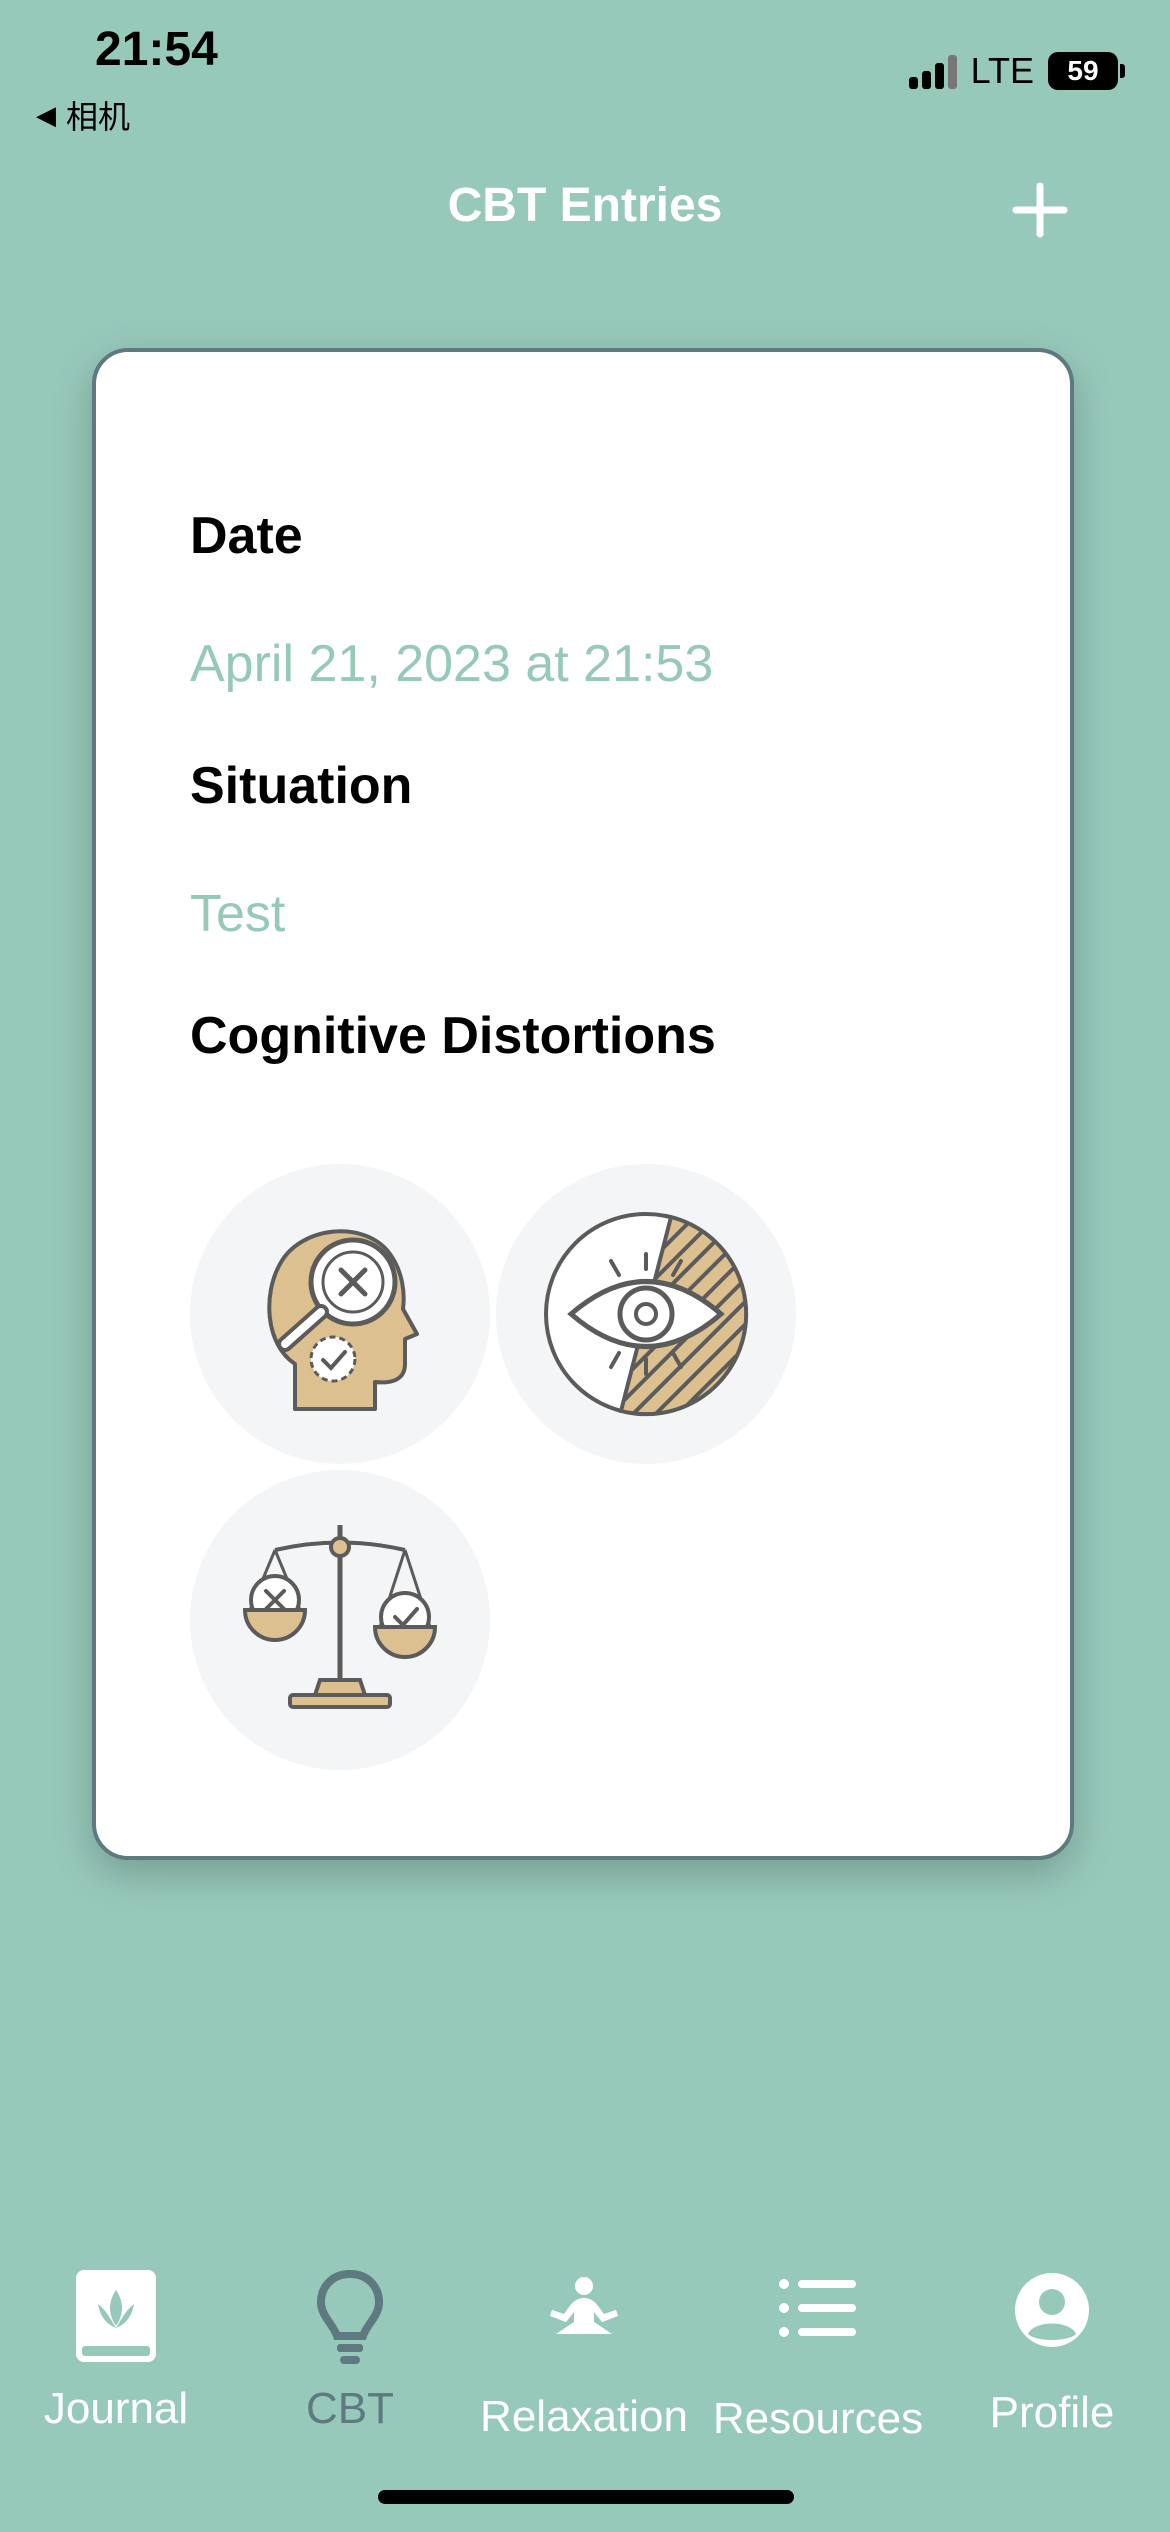  I want to click on tab-relaxation: Relaxation, so click(584, 2355).